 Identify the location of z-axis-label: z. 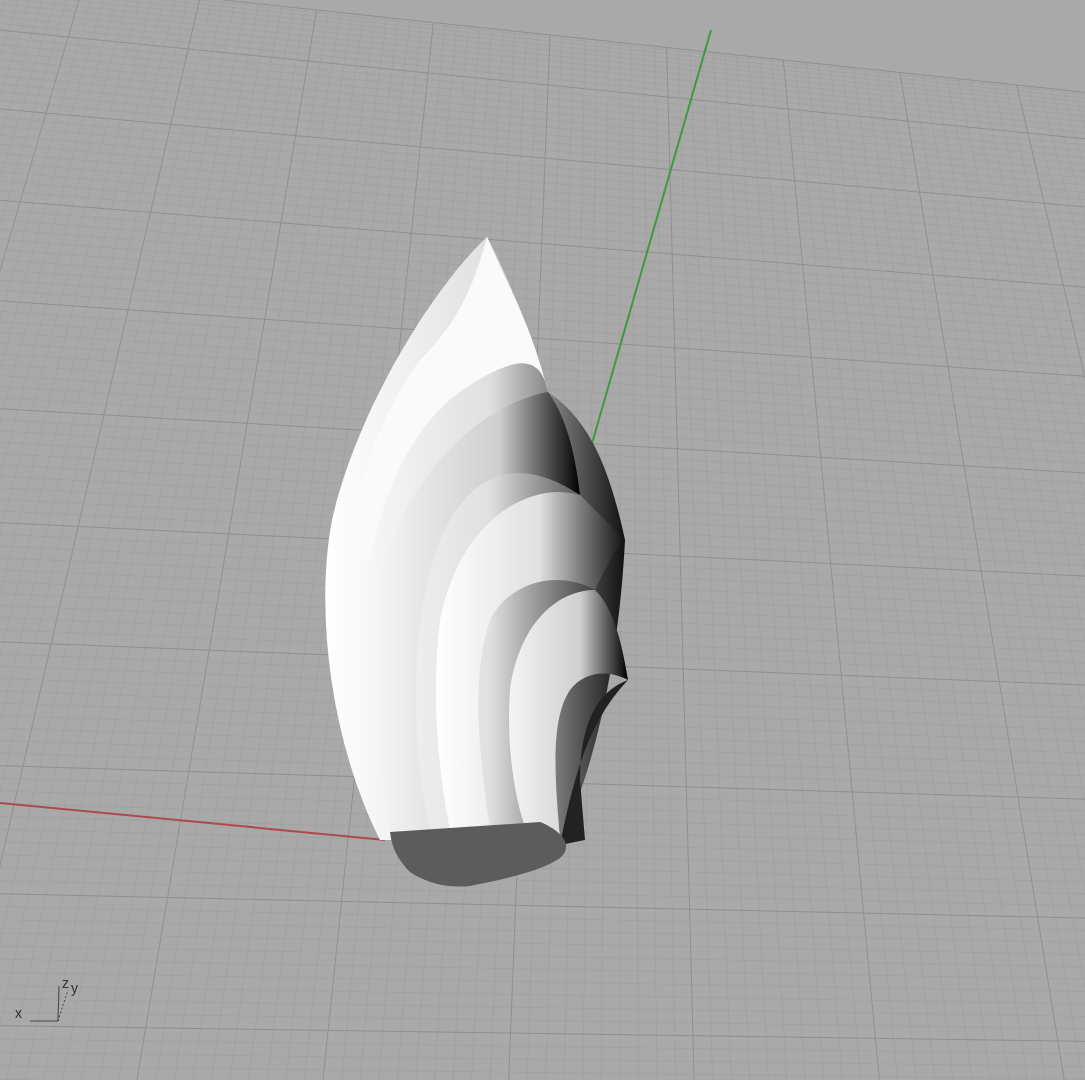
(65, 983).